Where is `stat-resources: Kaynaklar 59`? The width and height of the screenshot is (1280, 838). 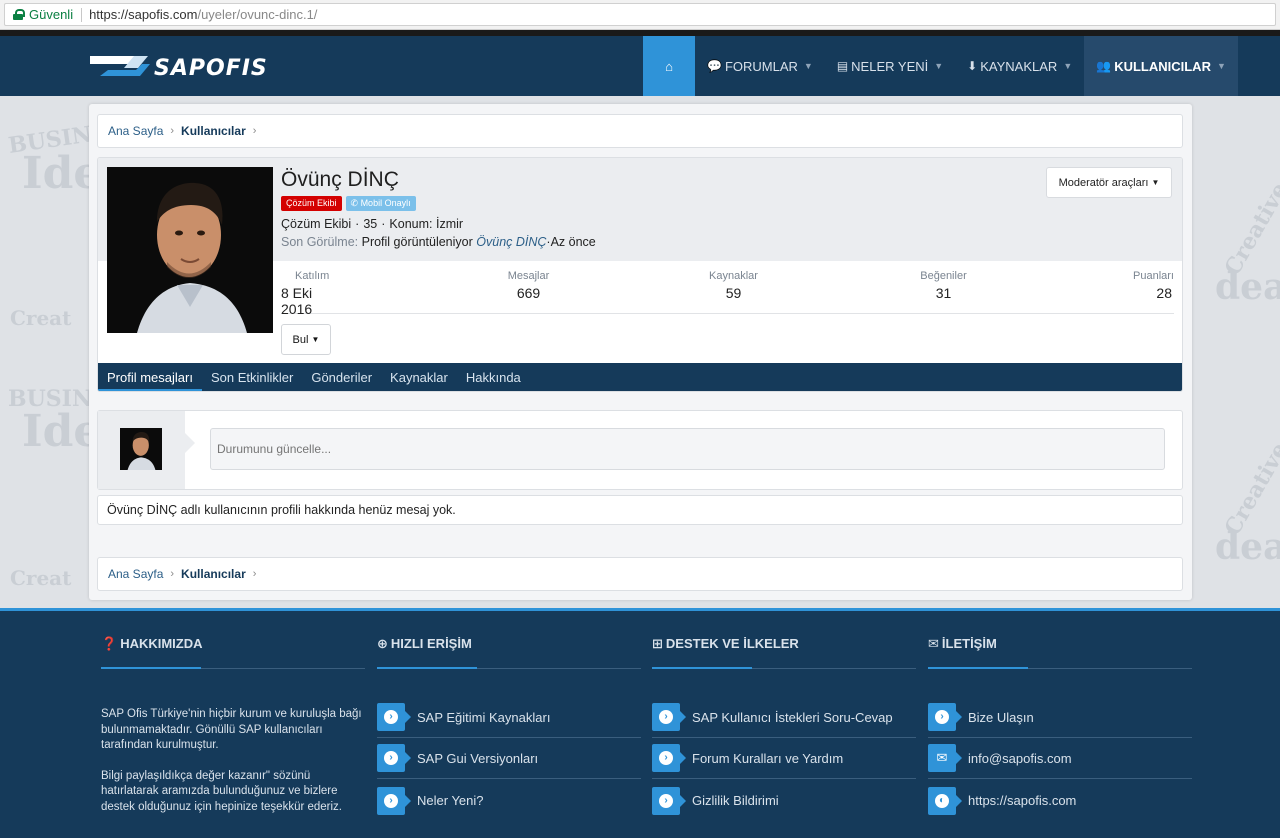 stat-resources: Kaynaklar 59 is located at coordinates (733, 285).